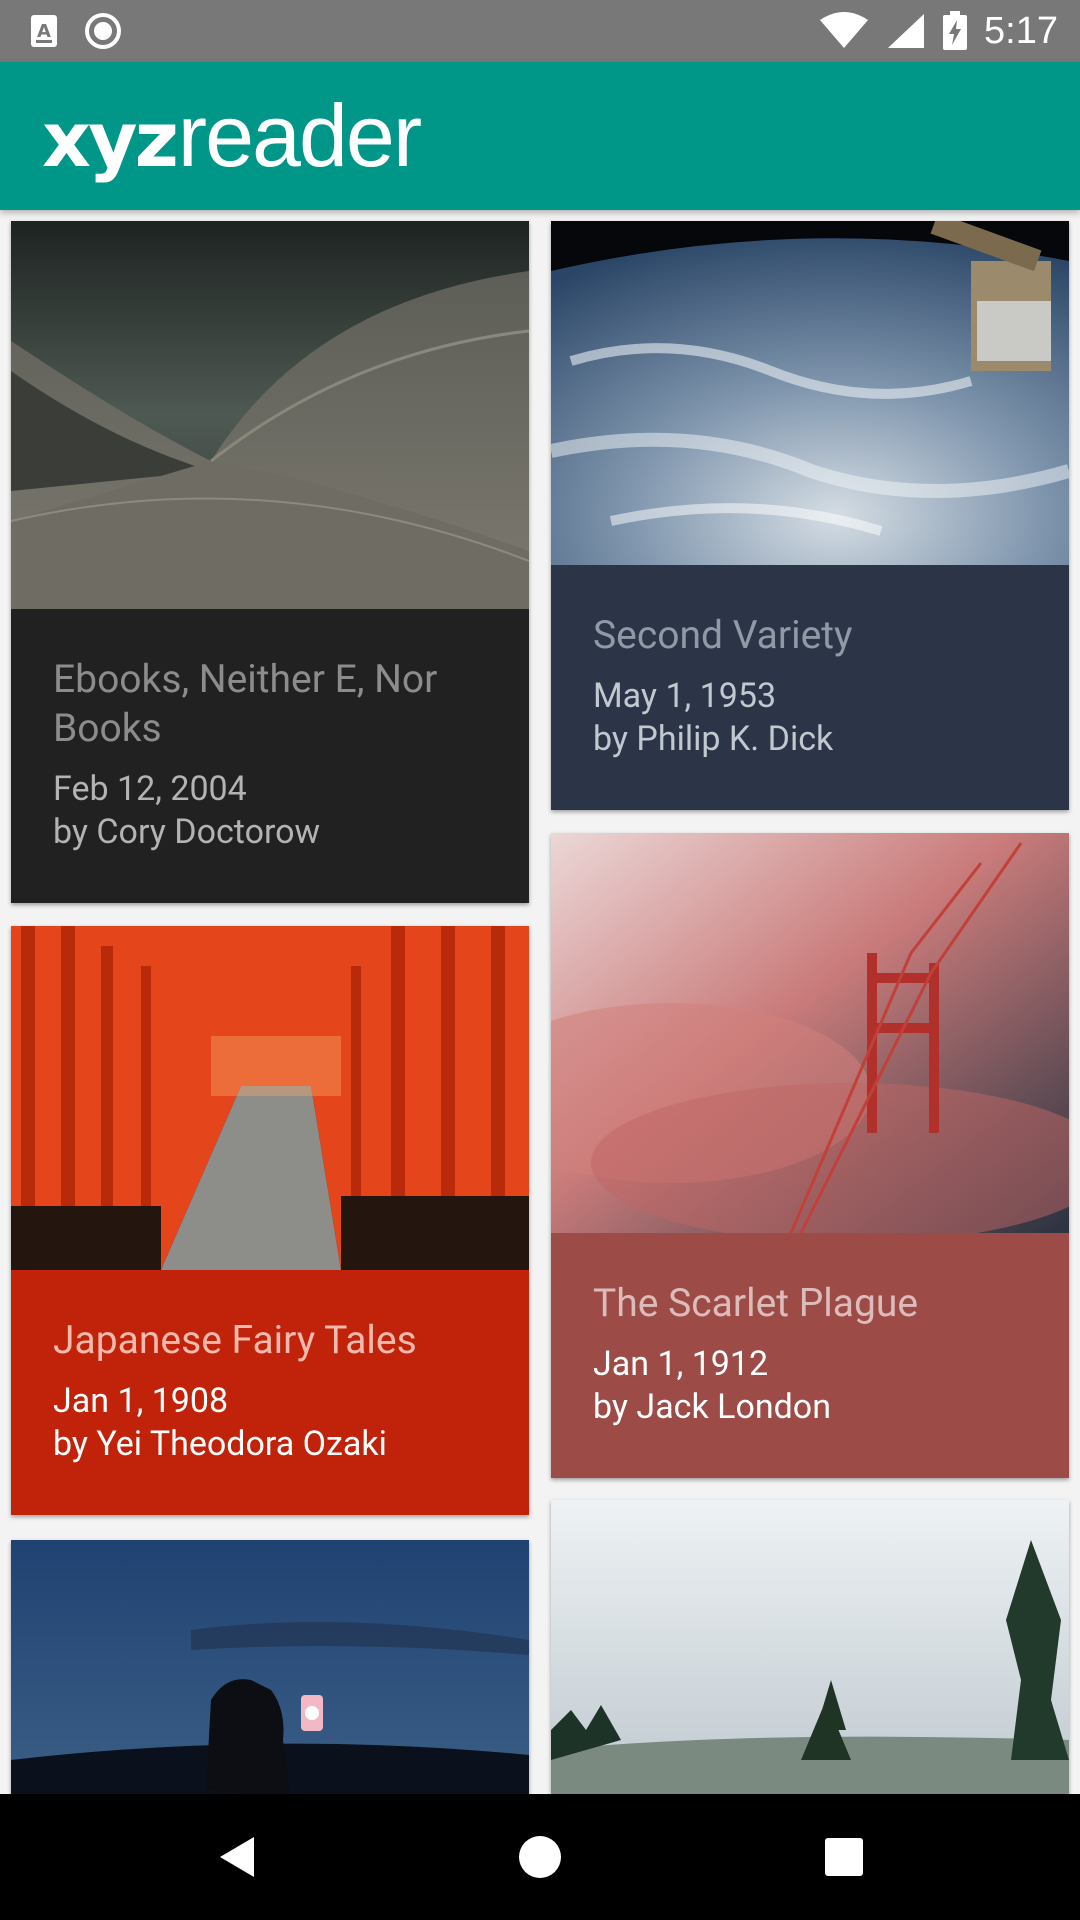 The width and height of the screenshot is (1080, 1920). What do you see at coordinates (540, 31) in the screenshot?
I see `status-bar: A 5:17` at bounding box center [540, 31].